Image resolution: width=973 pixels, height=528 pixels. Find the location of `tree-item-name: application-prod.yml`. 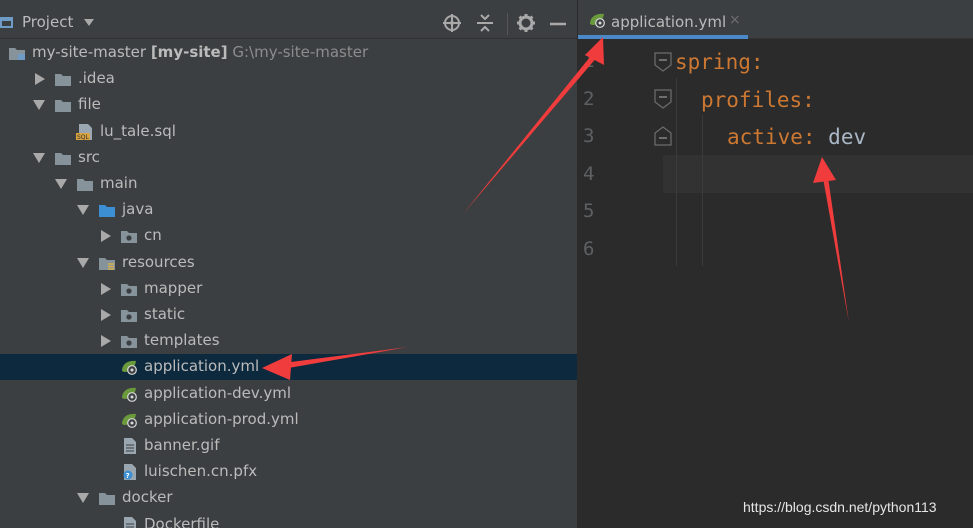

tree-item-name: application-prod.yml is located at coordinates (221, 418).